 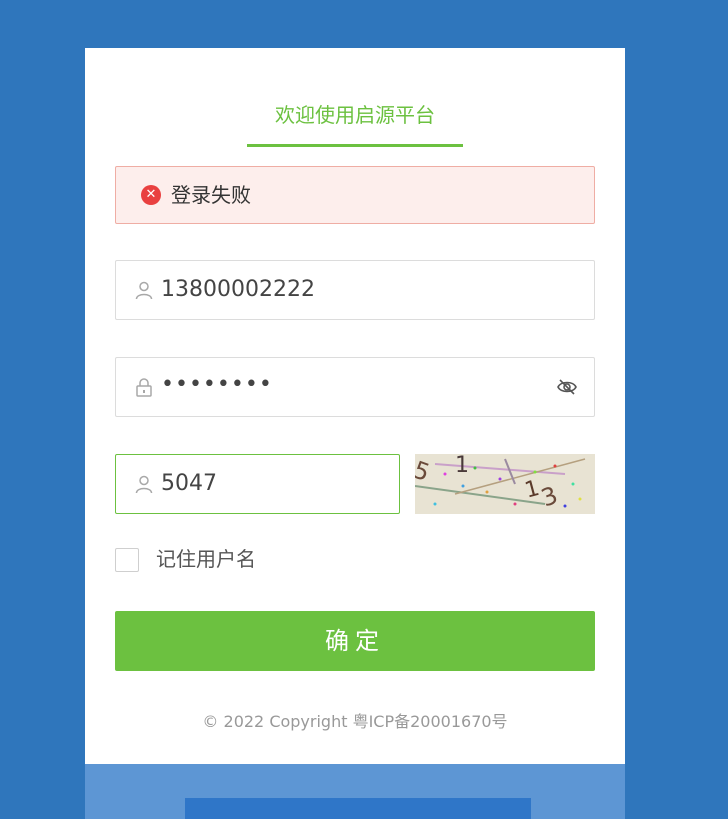 I want to click on captcha-value: 5047, so click(x=189, y=483).